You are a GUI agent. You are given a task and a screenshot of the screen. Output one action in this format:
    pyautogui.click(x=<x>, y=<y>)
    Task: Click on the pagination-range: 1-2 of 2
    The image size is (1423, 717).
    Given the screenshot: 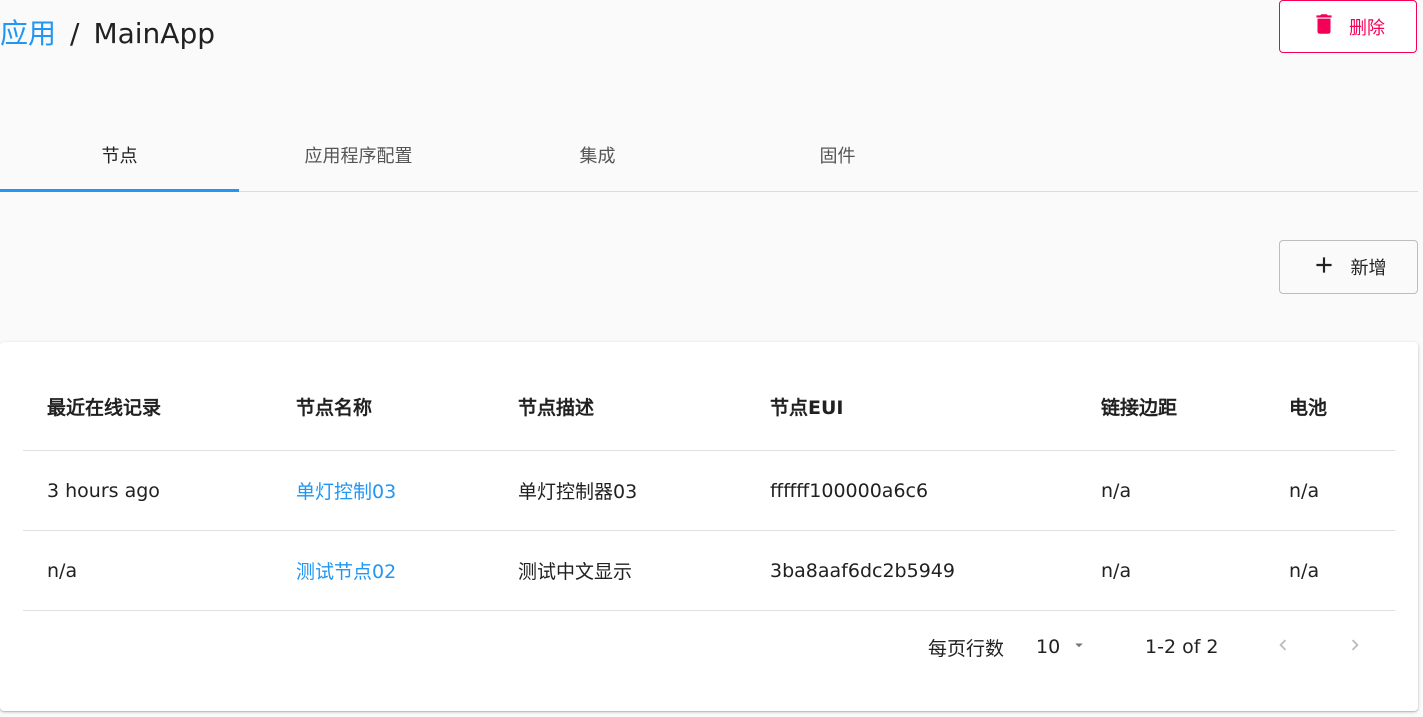 What is the action you would take?
    pyautogui.click(x=1182, y=647)
    